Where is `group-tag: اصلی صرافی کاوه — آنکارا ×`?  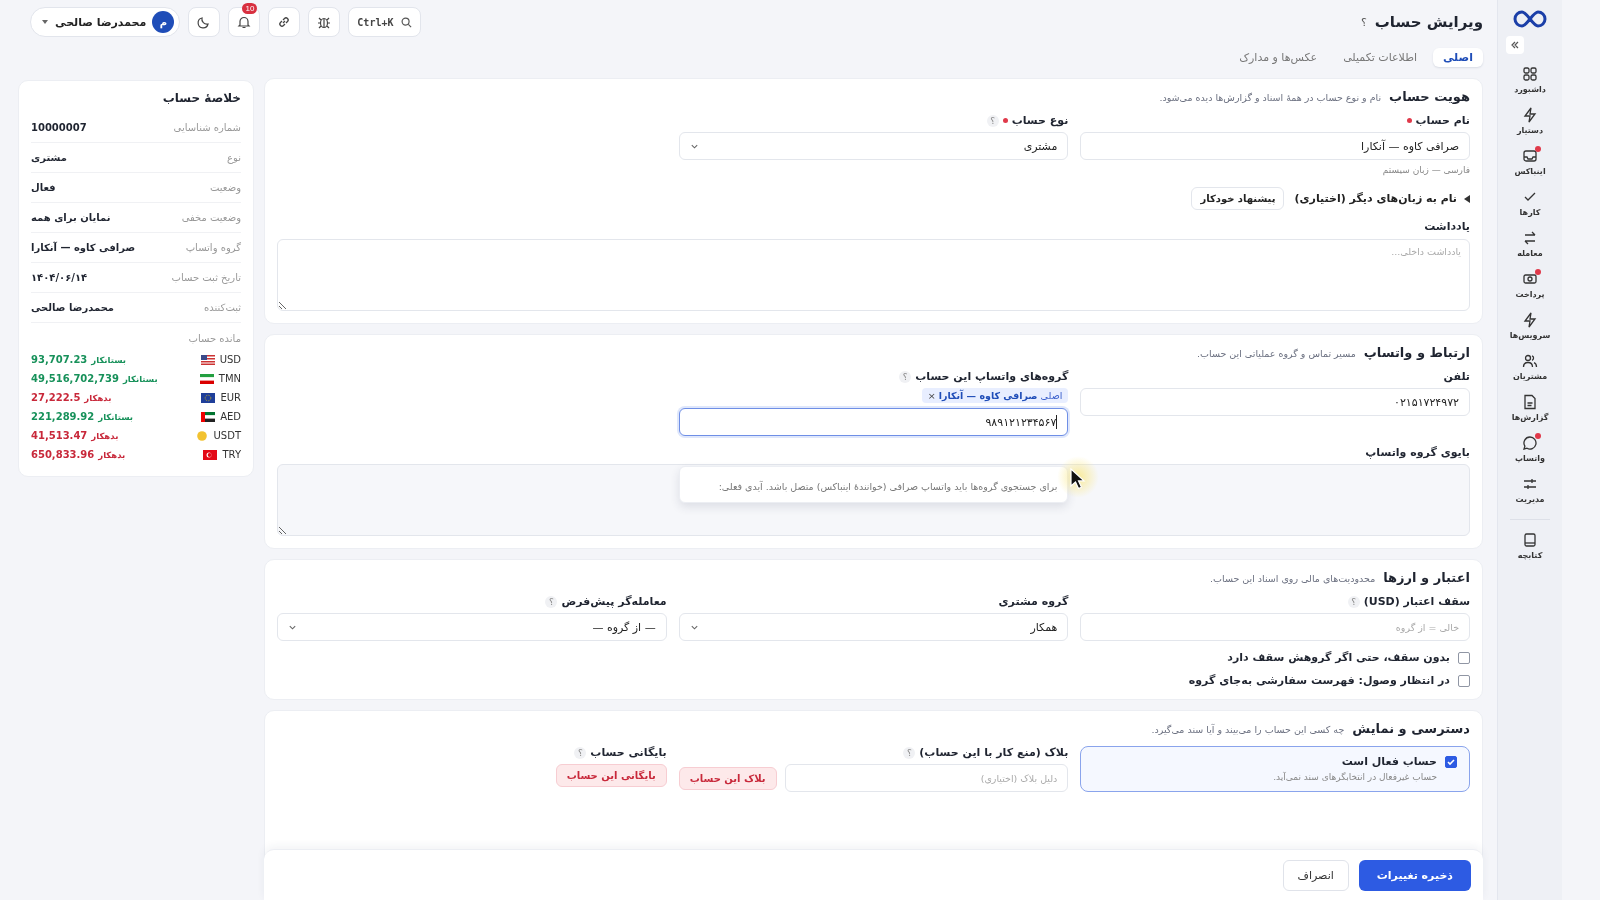
group-tag: اصلی صرافی کاوه — آنکارا × is located at coordinates (995, 395).